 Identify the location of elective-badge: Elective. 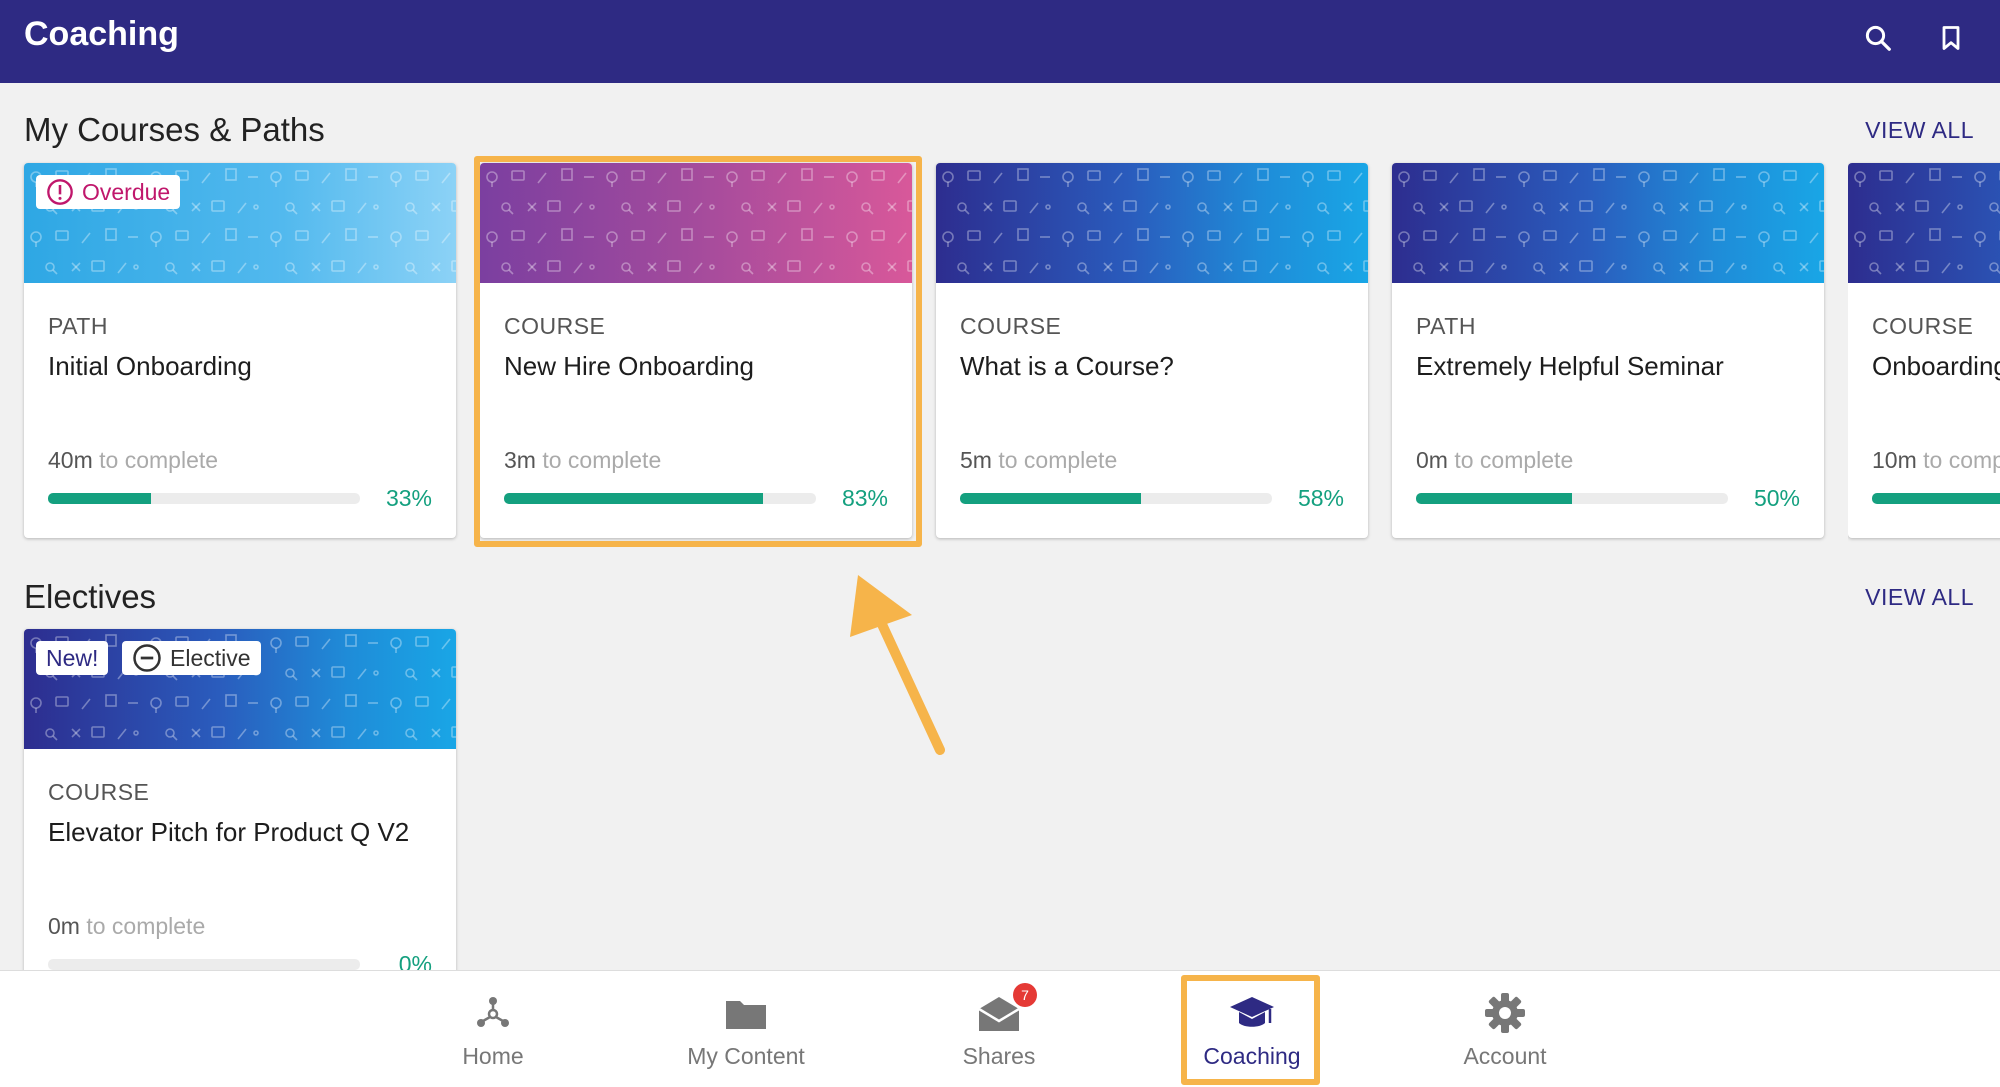
(191, 658).